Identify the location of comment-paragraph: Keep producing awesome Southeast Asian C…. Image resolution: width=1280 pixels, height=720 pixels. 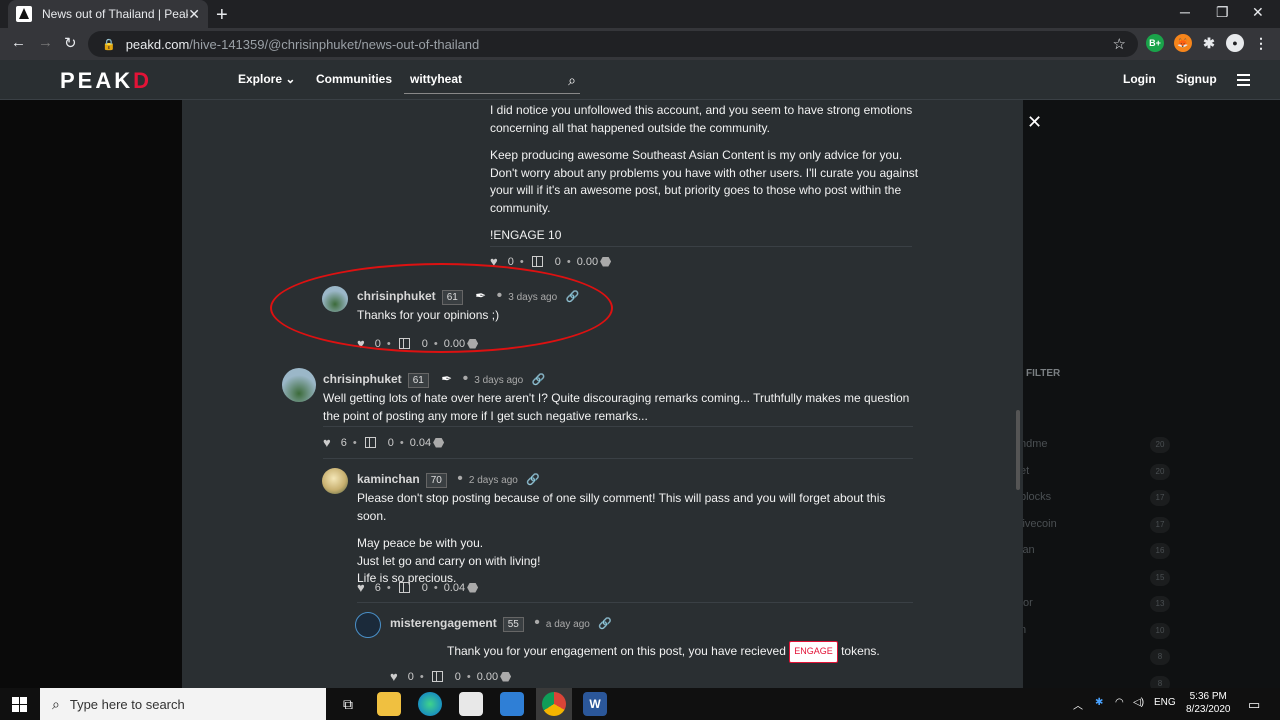
(704, 181).